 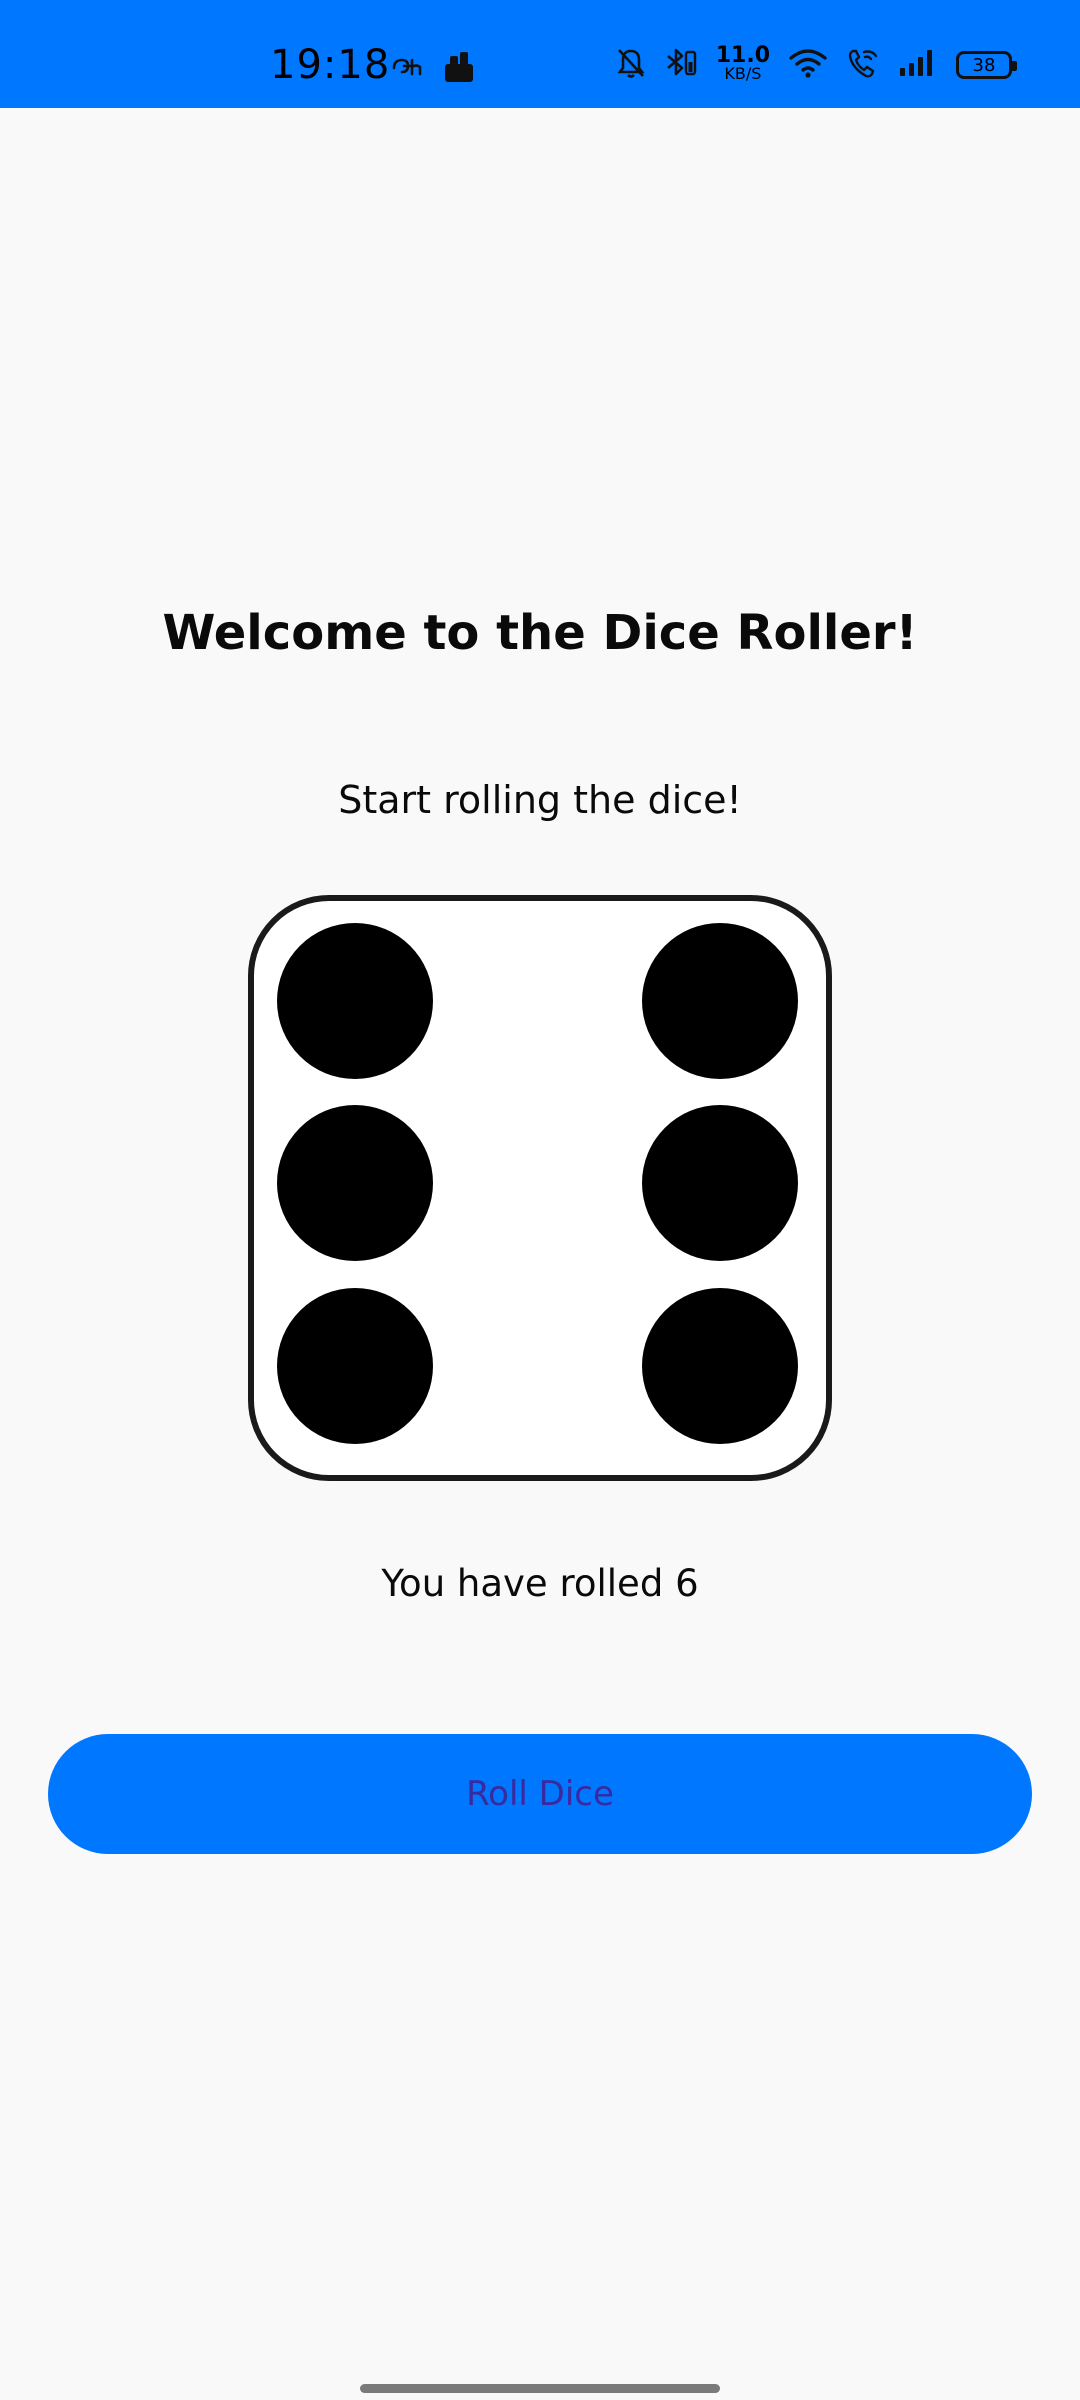 What do you see at coordinates (681, 65) in the screenshot?
I see `bluetooth-icon` at bounding box center [681, 65].